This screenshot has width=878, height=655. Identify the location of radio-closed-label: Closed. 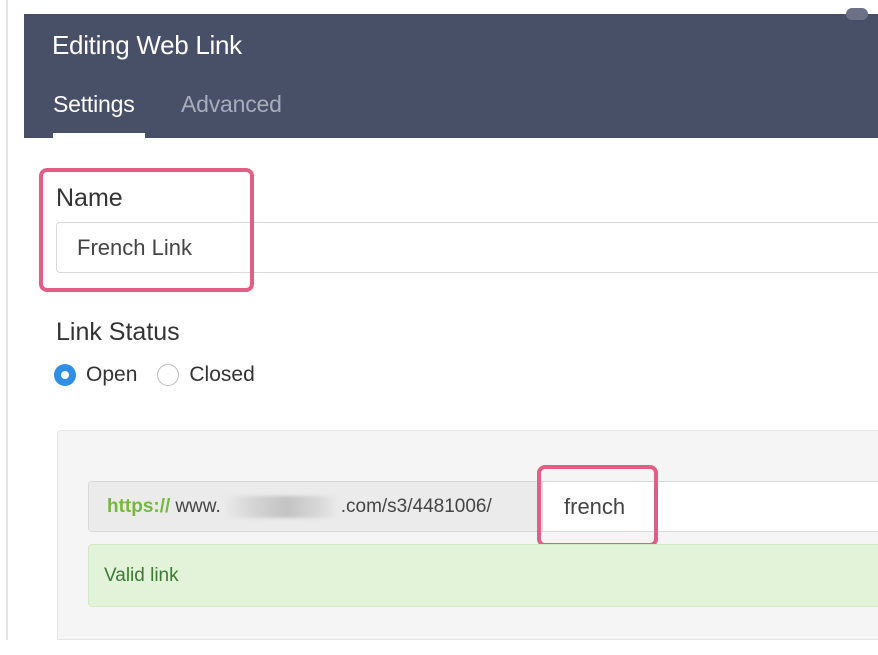
(221, 375).